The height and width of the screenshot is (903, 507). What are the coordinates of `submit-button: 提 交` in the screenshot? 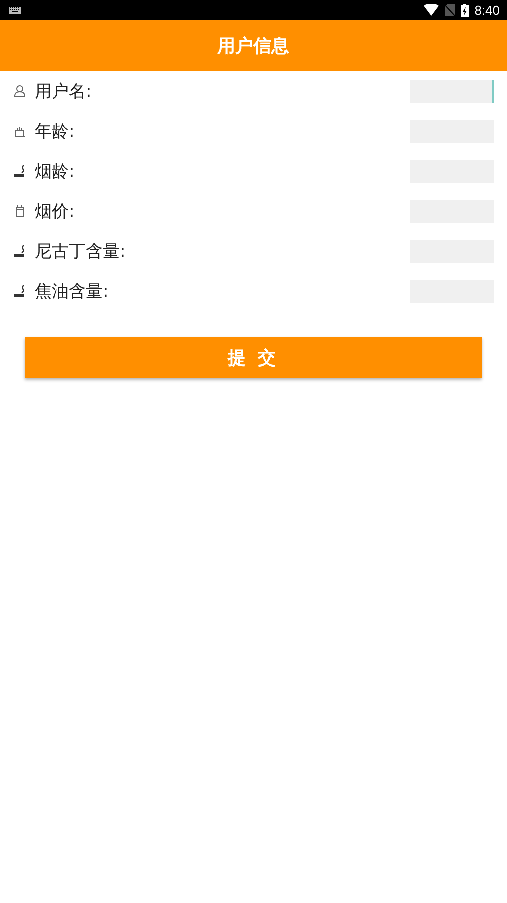 It's located at (253, 357).